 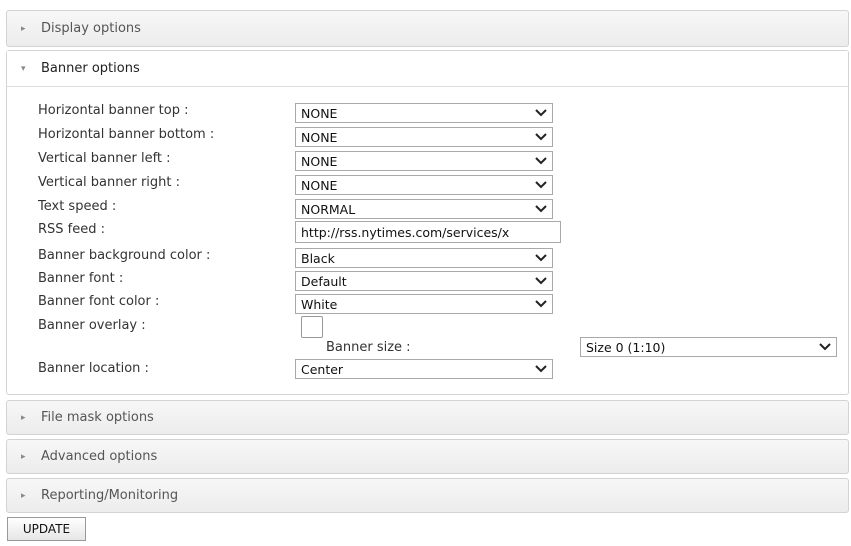 What do you see at coordinates (424, 185) in the screenshot?
I see `vertical-banner-right-select: NONE` at bounding box center [424, 185].